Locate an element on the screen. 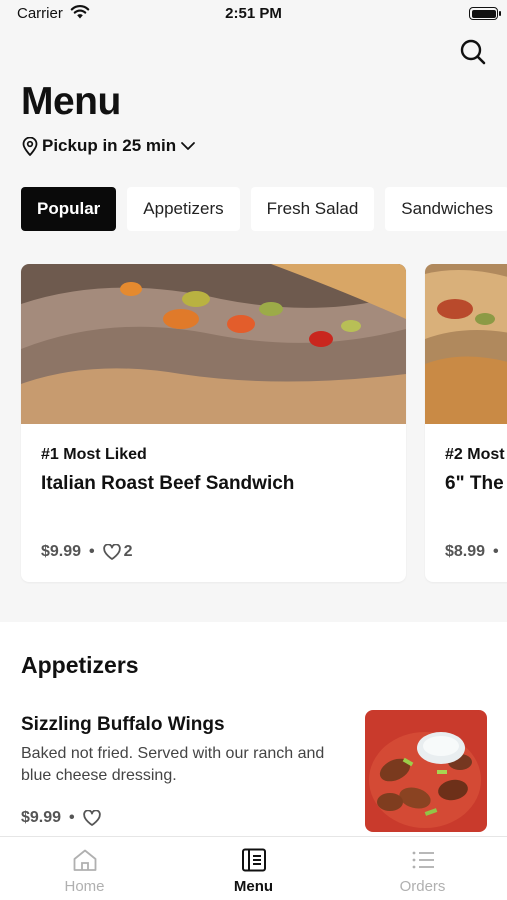 Image resolution: width=507 pixels, height=900 pixels. card-item-name: 6" The Italian is located at coordinates (476, 483).